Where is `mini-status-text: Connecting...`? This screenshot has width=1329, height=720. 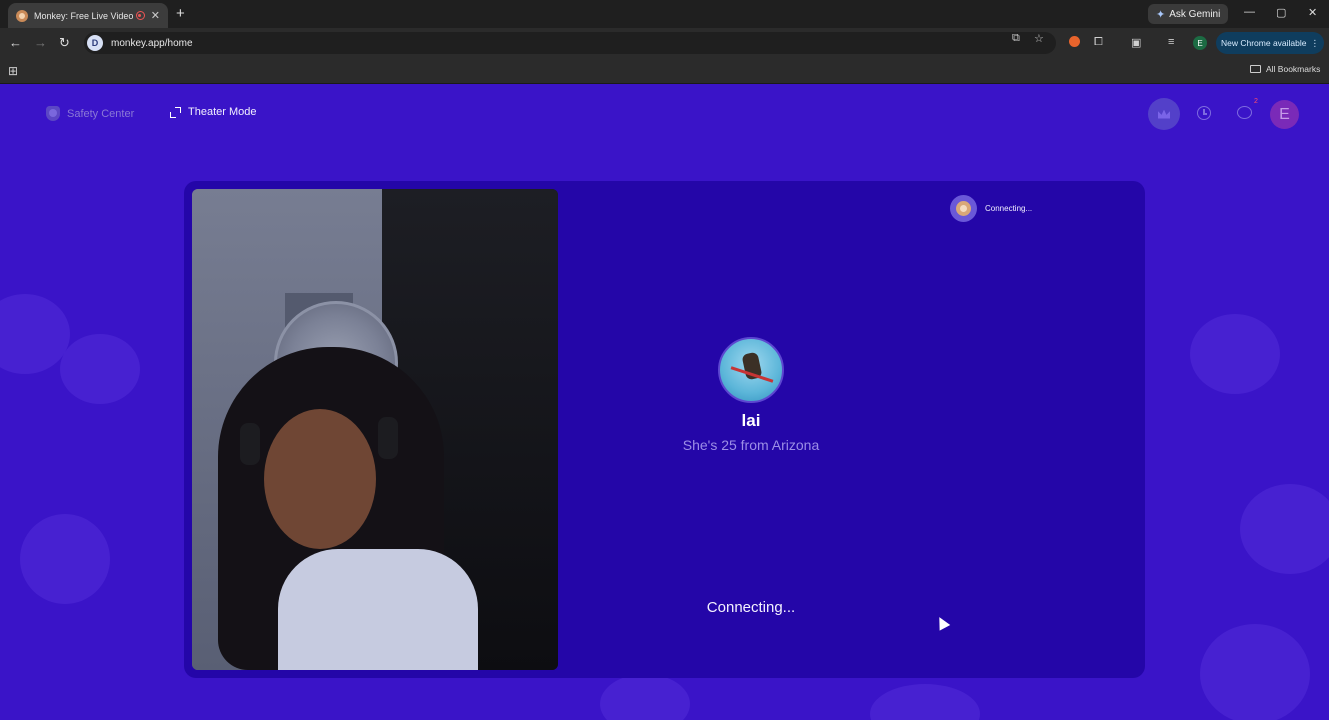
mini-status-text: Connecting... is located at coordinates (1009, 208).